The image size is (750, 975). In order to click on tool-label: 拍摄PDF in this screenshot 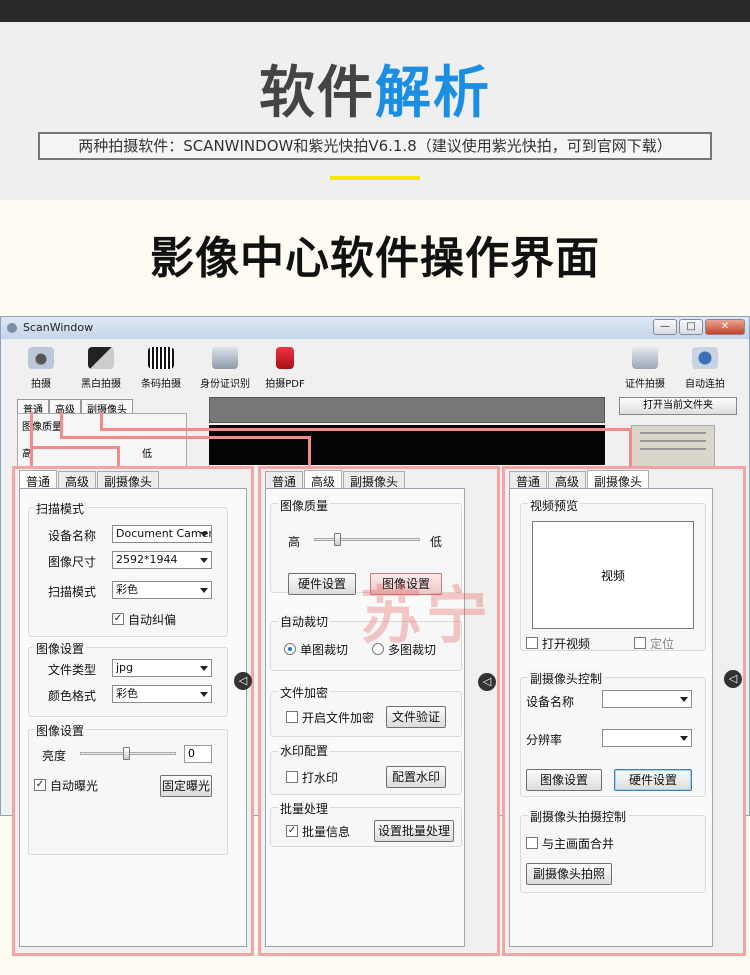, I will do `click(285, 384)`.